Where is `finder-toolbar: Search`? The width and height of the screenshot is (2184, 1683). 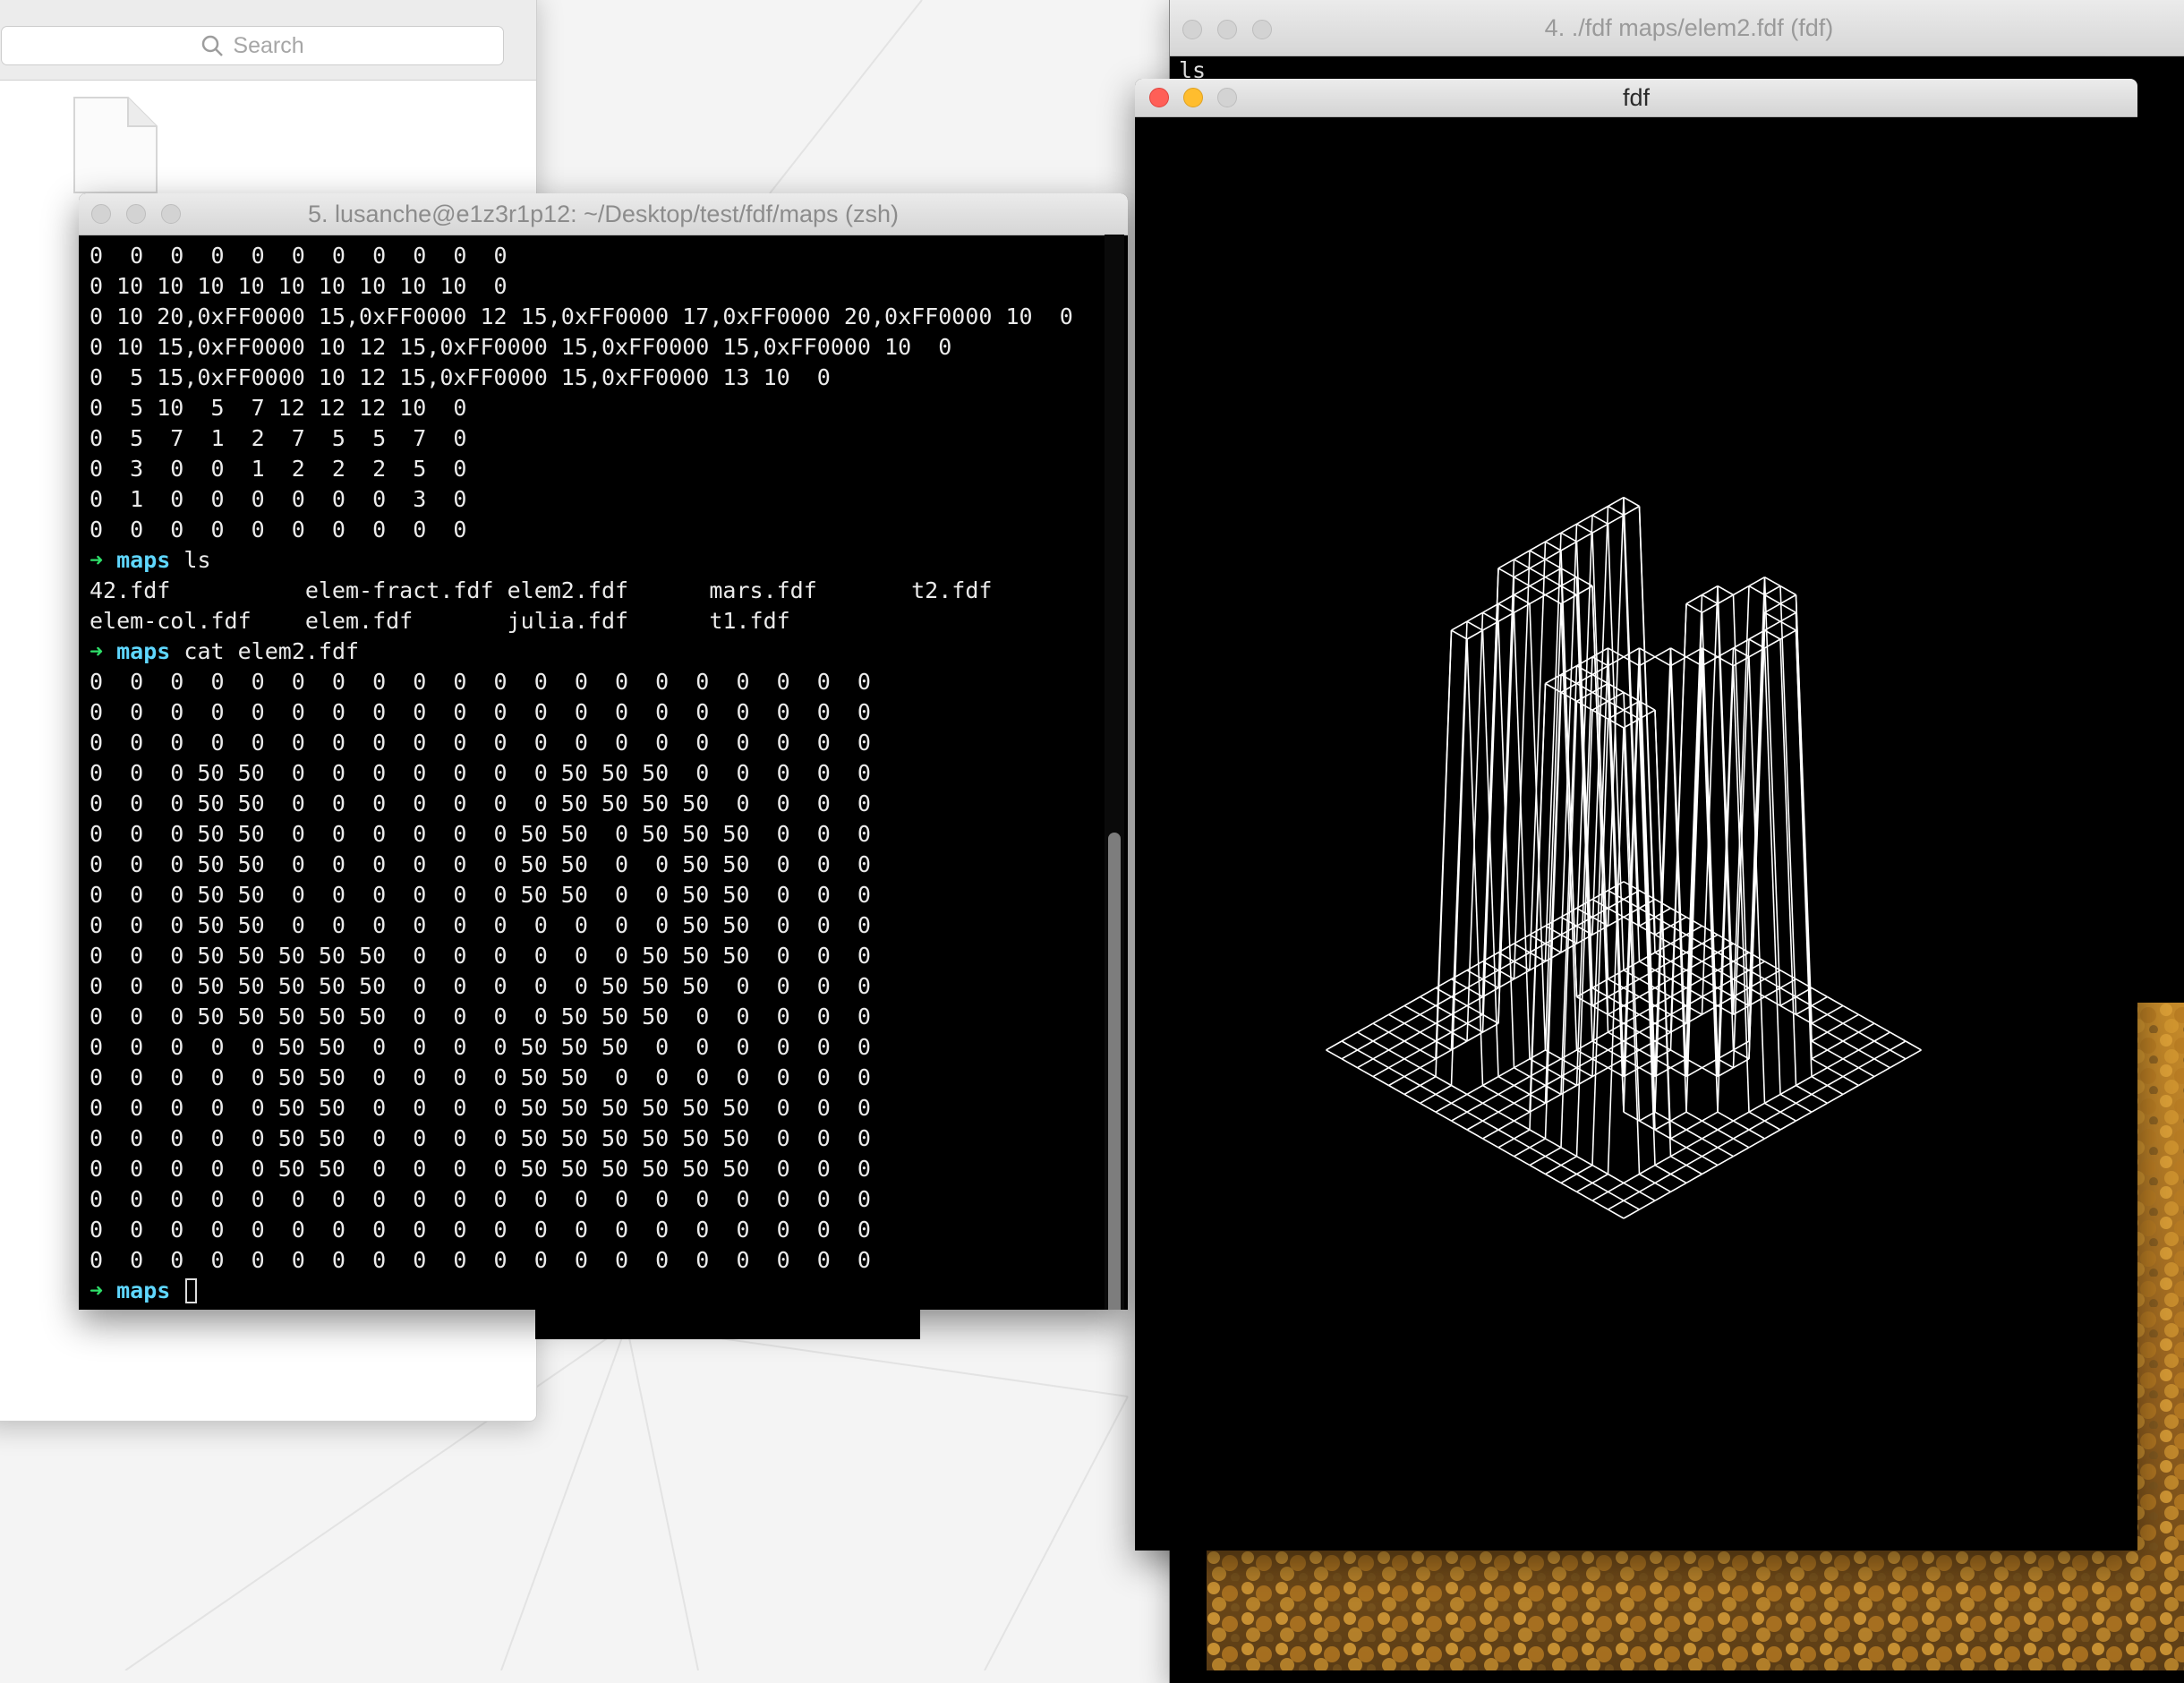 finder-toolbar: Search is located at coordinates (268, 40).